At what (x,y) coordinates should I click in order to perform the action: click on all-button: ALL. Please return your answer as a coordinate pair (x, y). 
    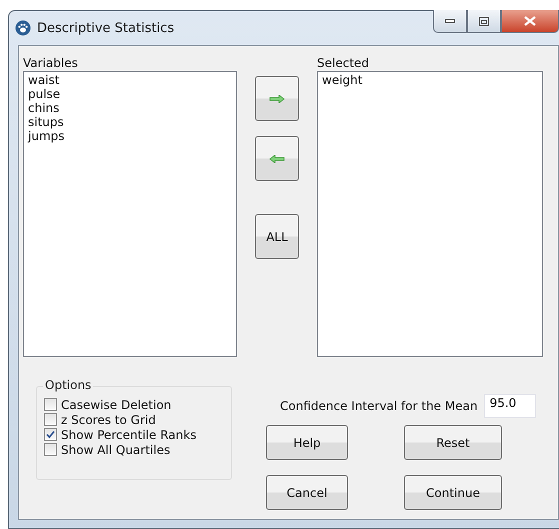
    Looking at the image, I should click on (277, 236).